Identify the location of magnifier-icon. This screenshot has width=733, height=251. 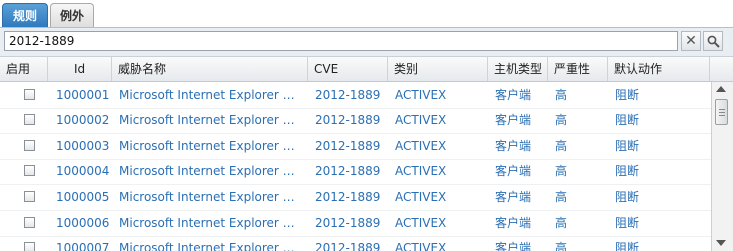
(713, 41).